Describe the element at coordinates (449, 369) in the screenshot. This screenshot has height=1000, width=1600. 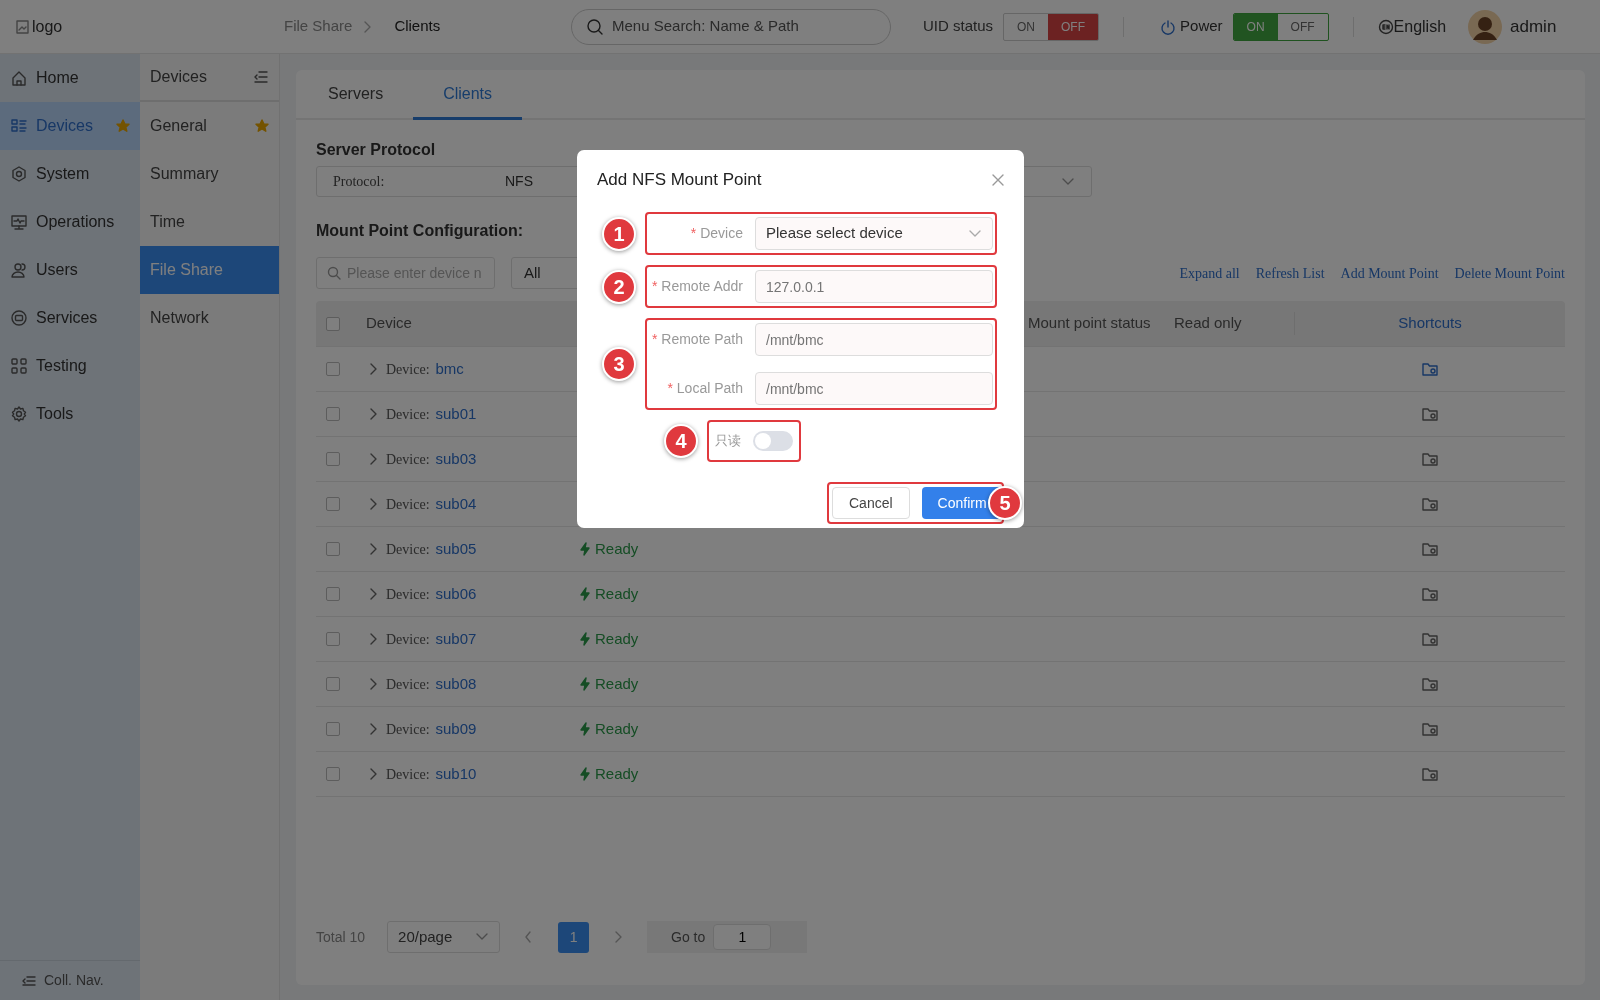
I see `device-link: bmc` at that location.